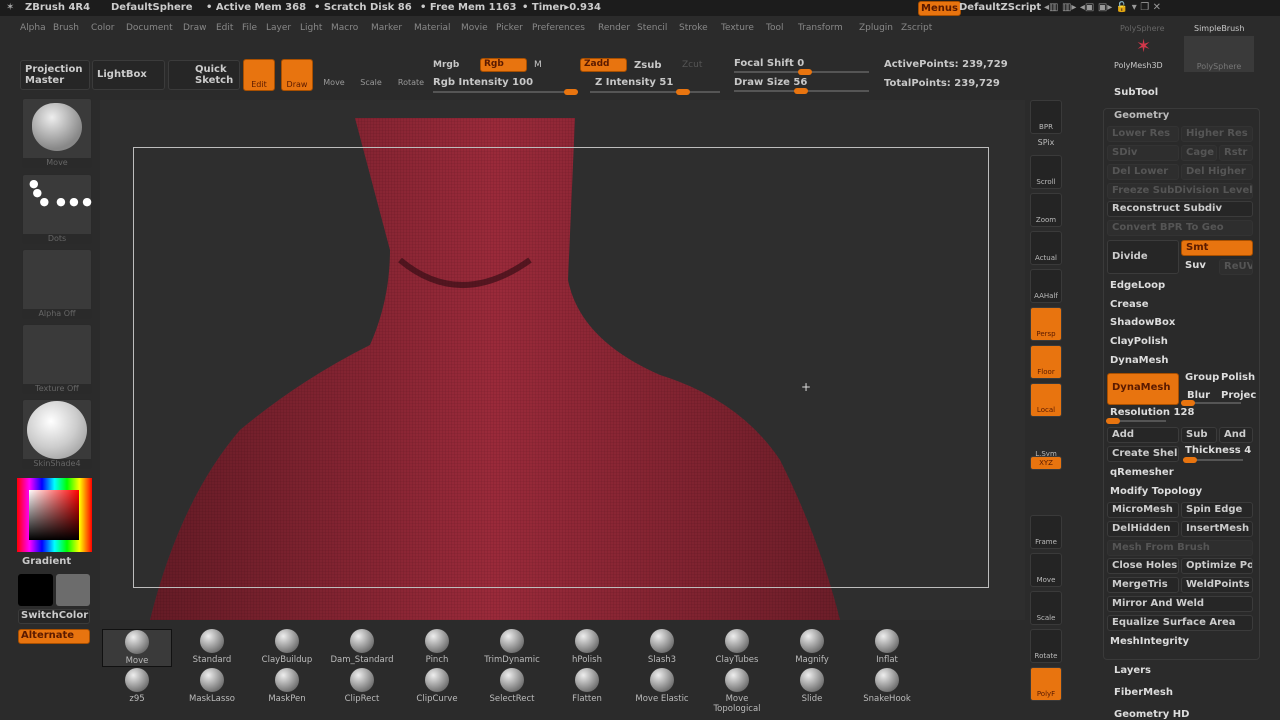 This screenshot has height=720, width=1280. I want to click on brush-slide: Slide, so click(812, 686).